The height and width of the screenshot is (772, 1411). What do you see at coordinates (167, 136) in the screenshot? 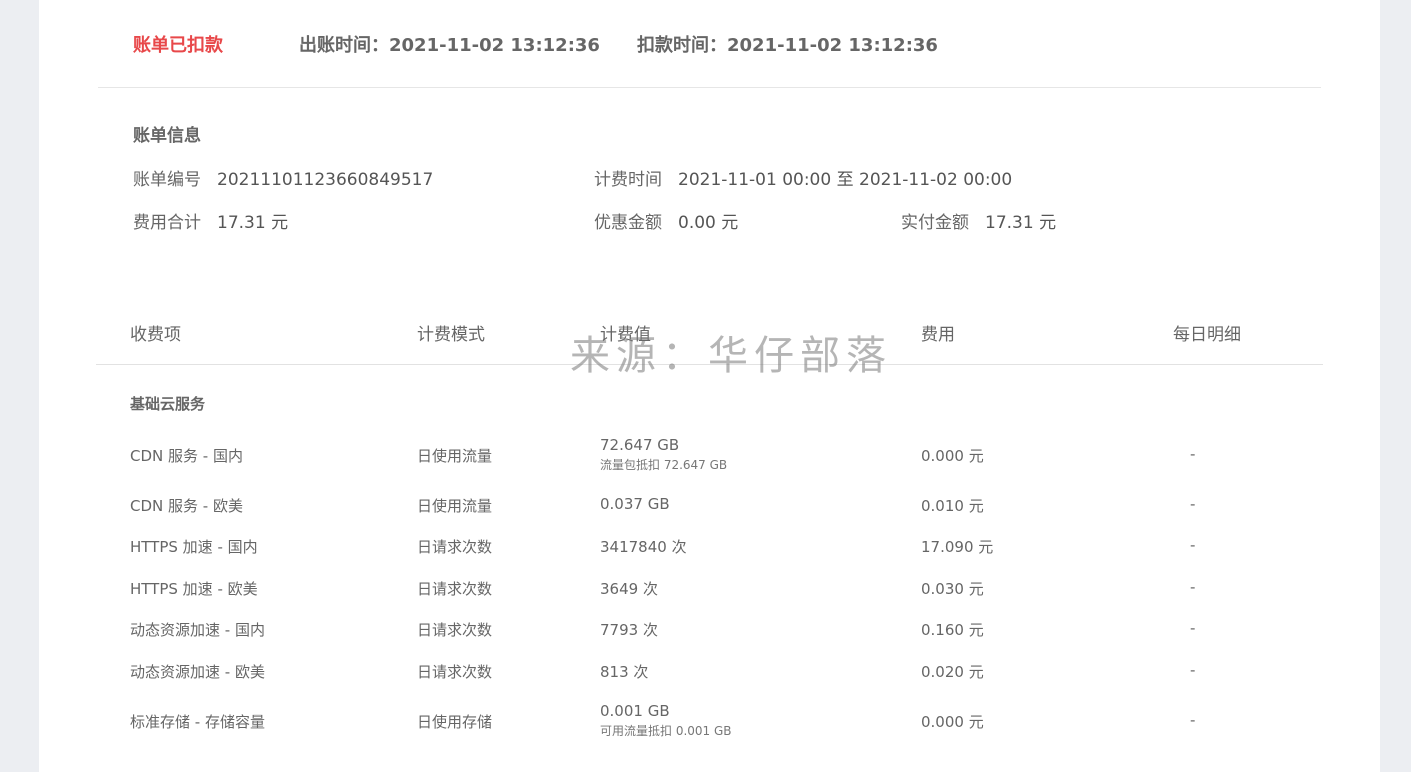
I see `bill-info-title: 账单信息` at bounding box center [167, 136].